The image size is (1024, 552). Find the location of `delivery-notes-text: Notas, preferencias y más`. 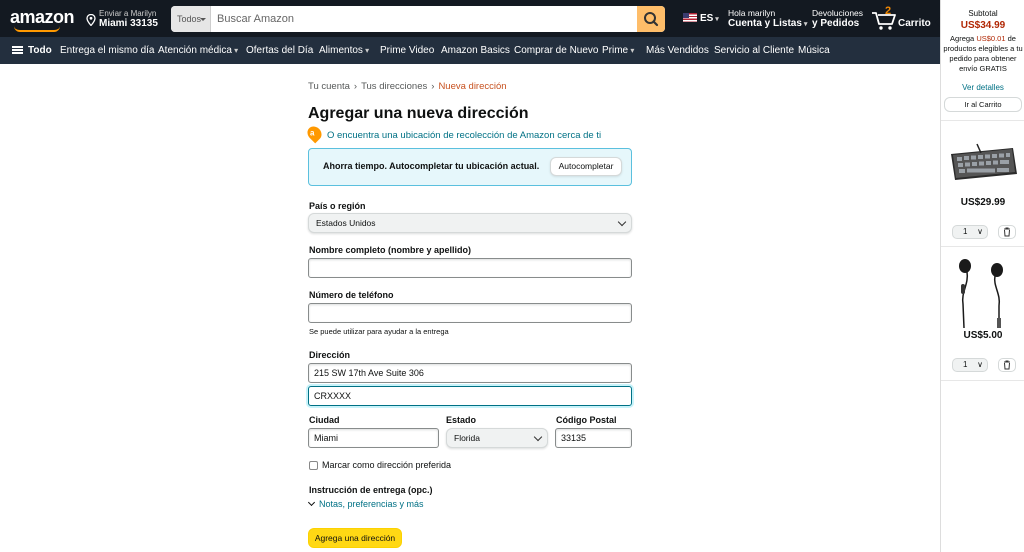

delivery-notes-text: Notas, preferencias y más is located at coordinates (371, 504).